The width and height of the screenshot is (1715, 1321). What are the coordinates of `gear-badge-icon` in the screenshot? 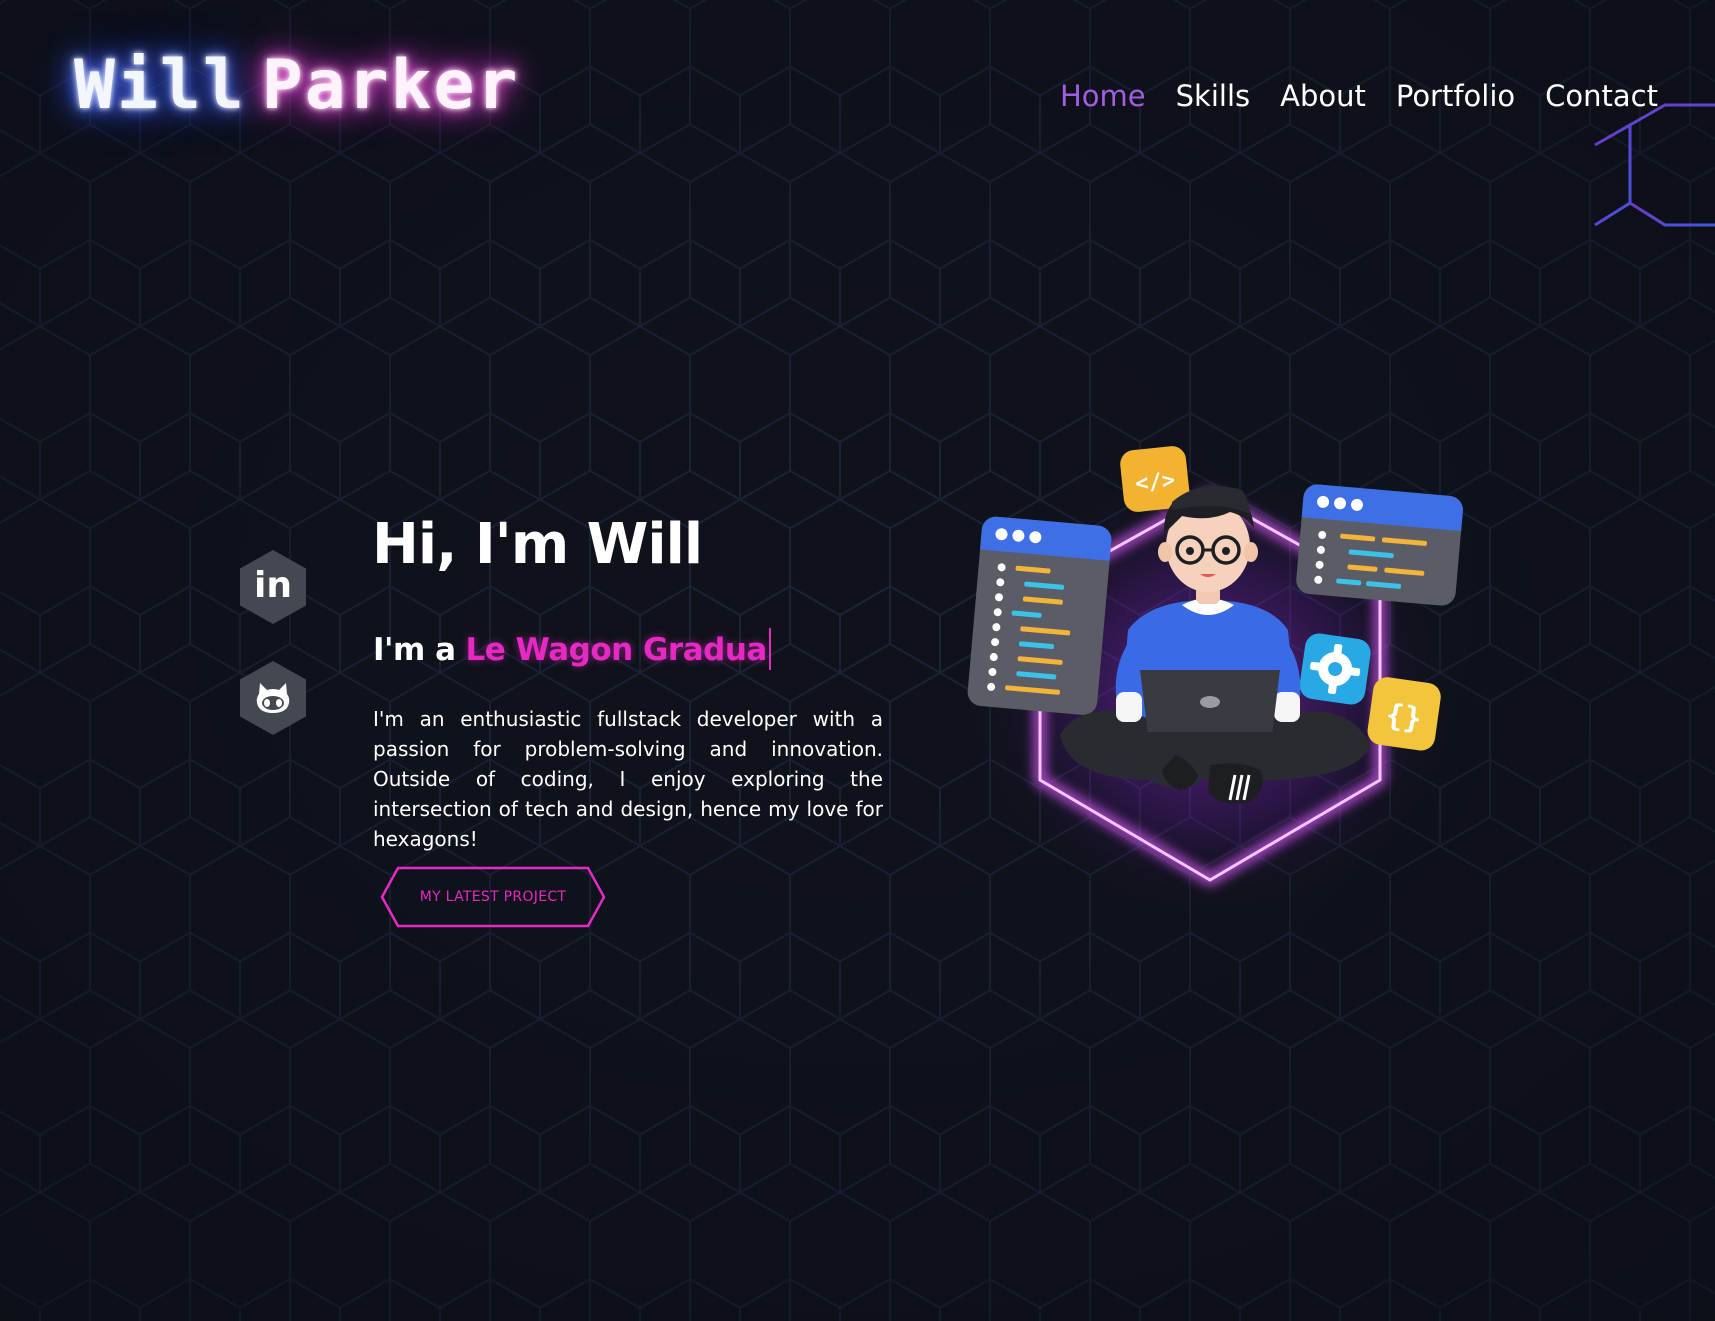 It's located at (1335, 669).